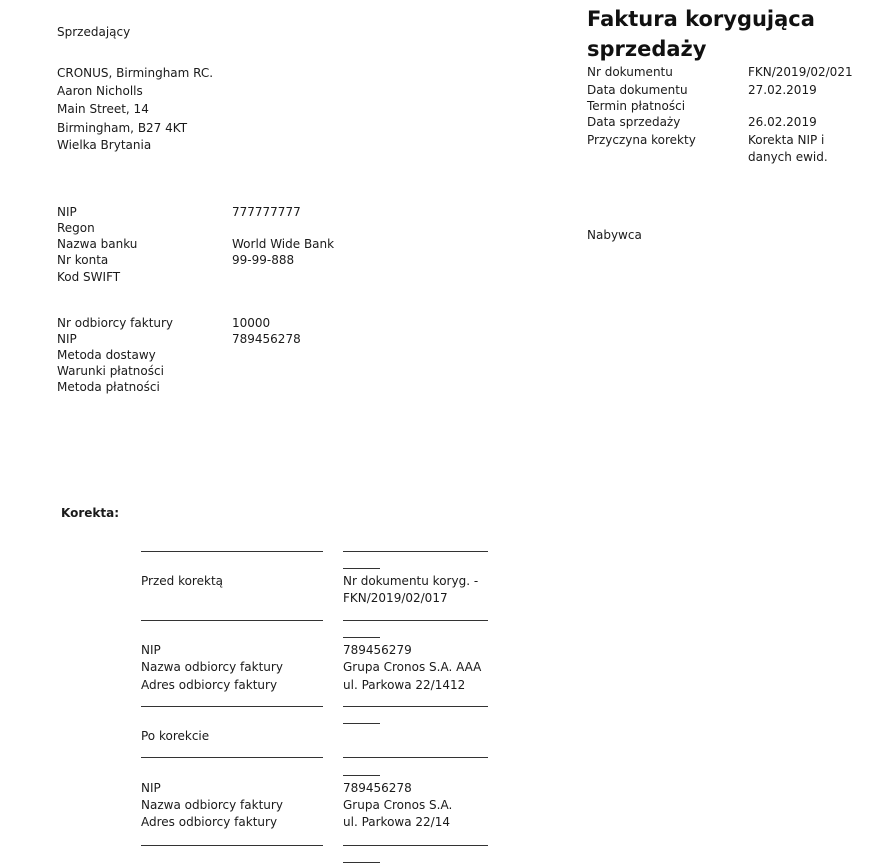 The height and width of the screenshot is (868, 870). What do you see at coordinates (209, 822) in the screenshot?
I see `after-recipient-address-label: Adres odbiorcy faktury` at bounding box center [209, 822].